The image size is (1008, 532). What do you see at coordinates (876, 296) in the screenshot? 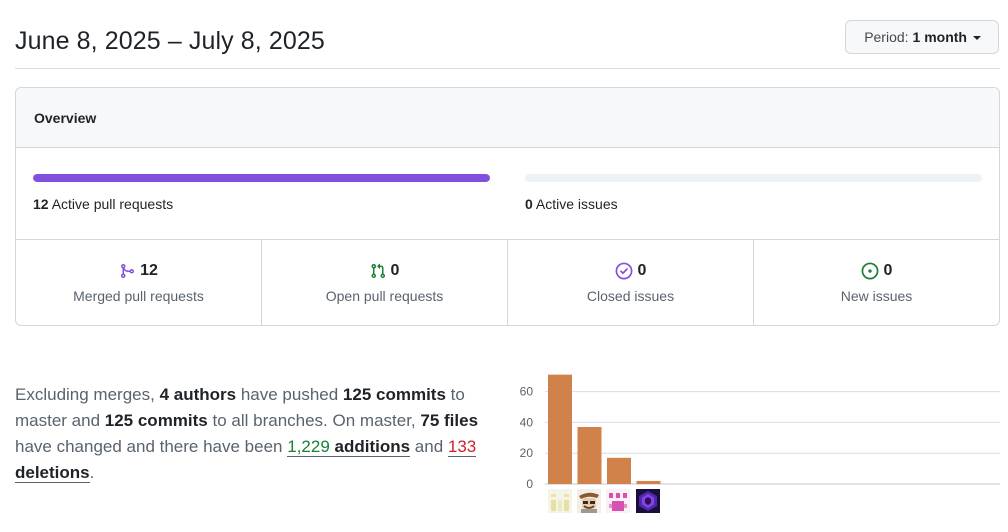
I see `new-issues-label: New issues` at bounding box center [876, 296].